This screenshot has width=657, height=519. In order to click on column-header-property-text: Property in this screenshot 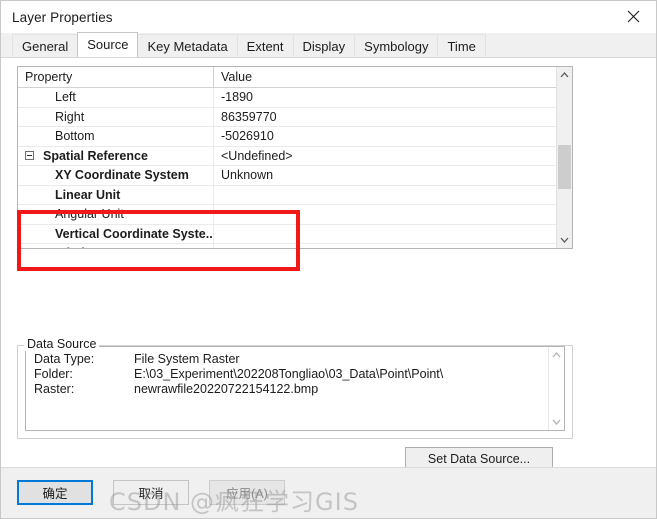, I will do `click(49, 77)`.